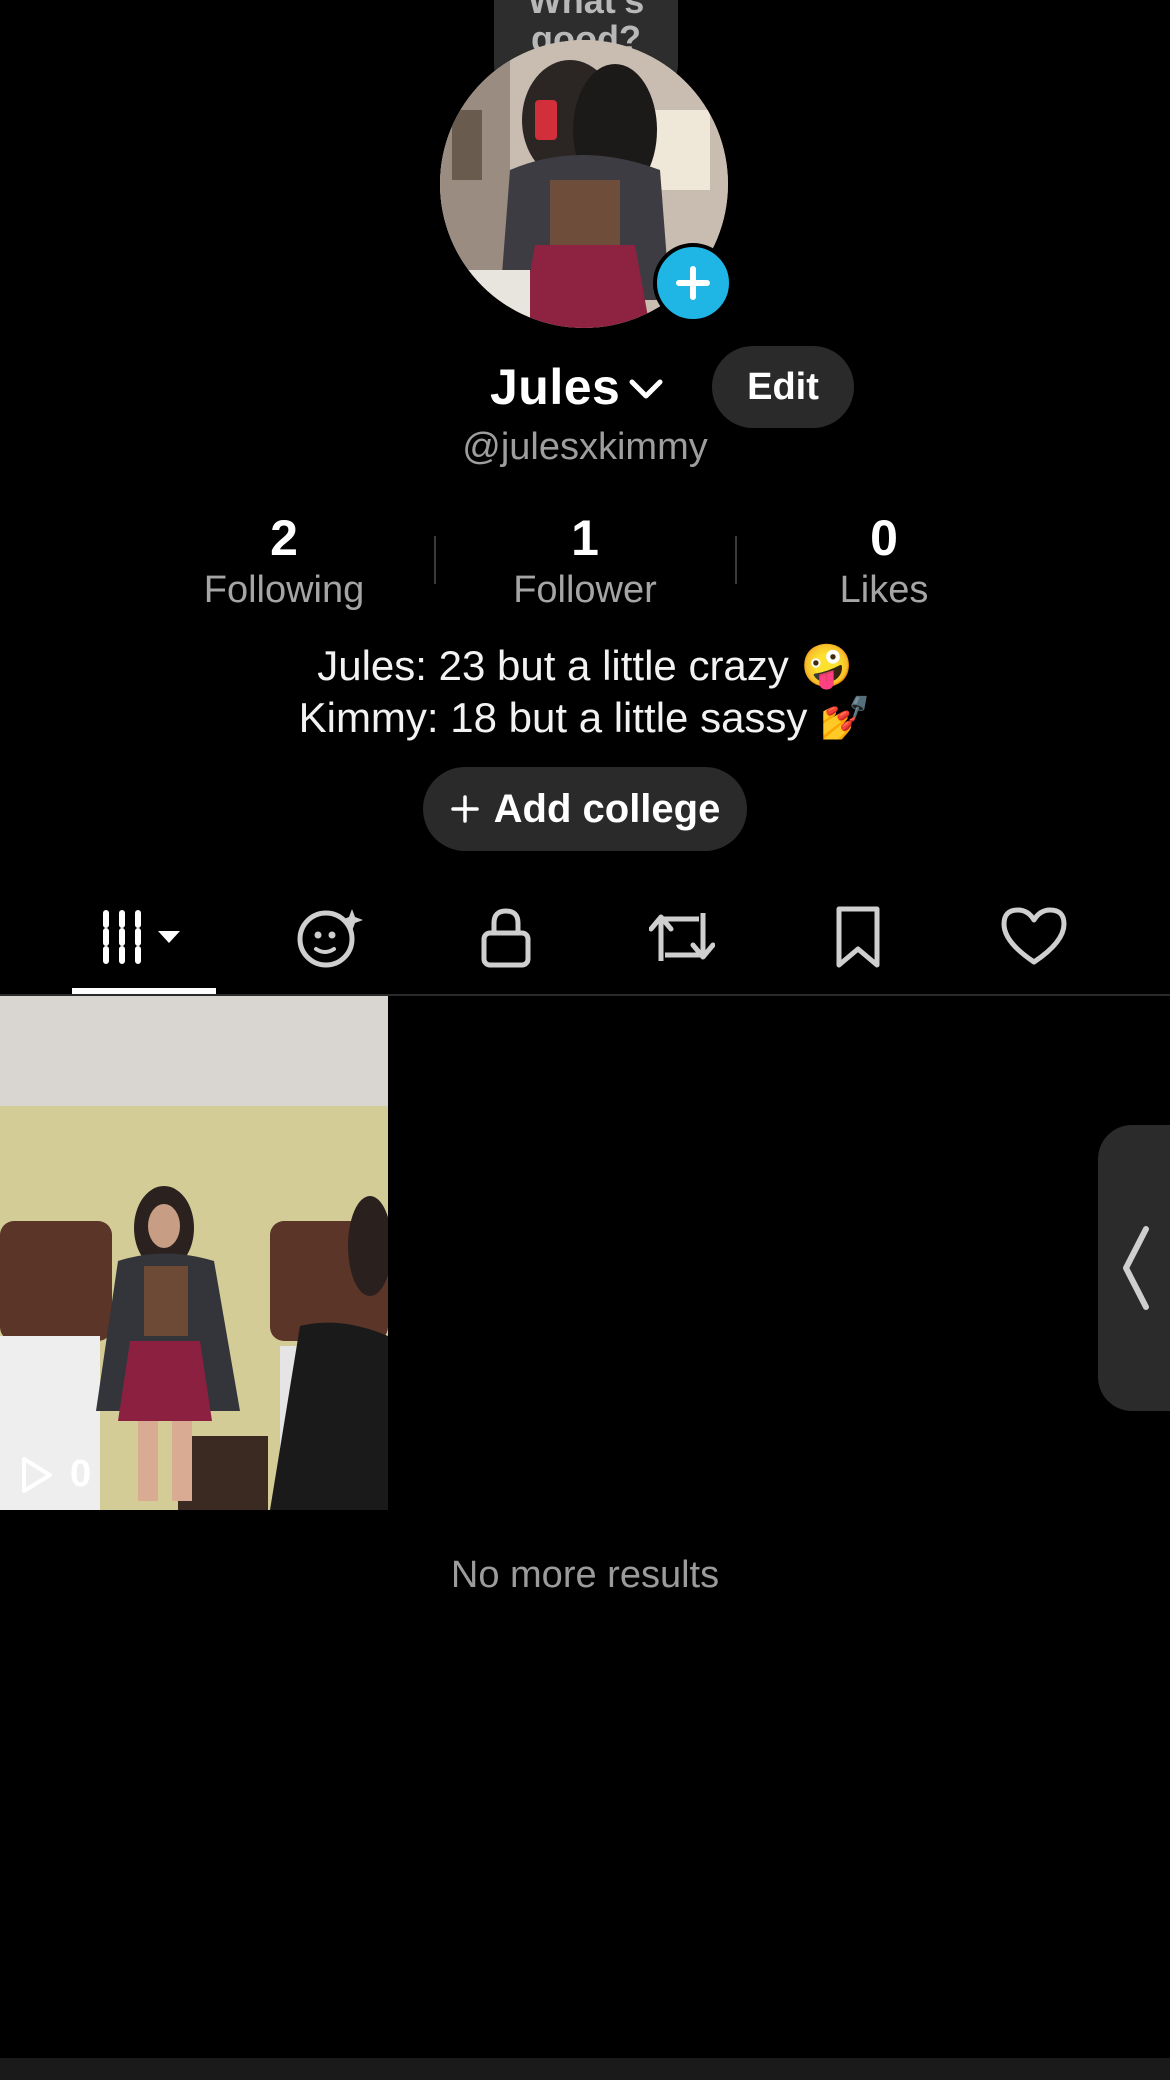 This screenshot has height=2080, width=1170. What do you see at coordinates (585, 1575) in the screenshot?
I see `no-more-results: No more results` at bounding box center [585, 1575].